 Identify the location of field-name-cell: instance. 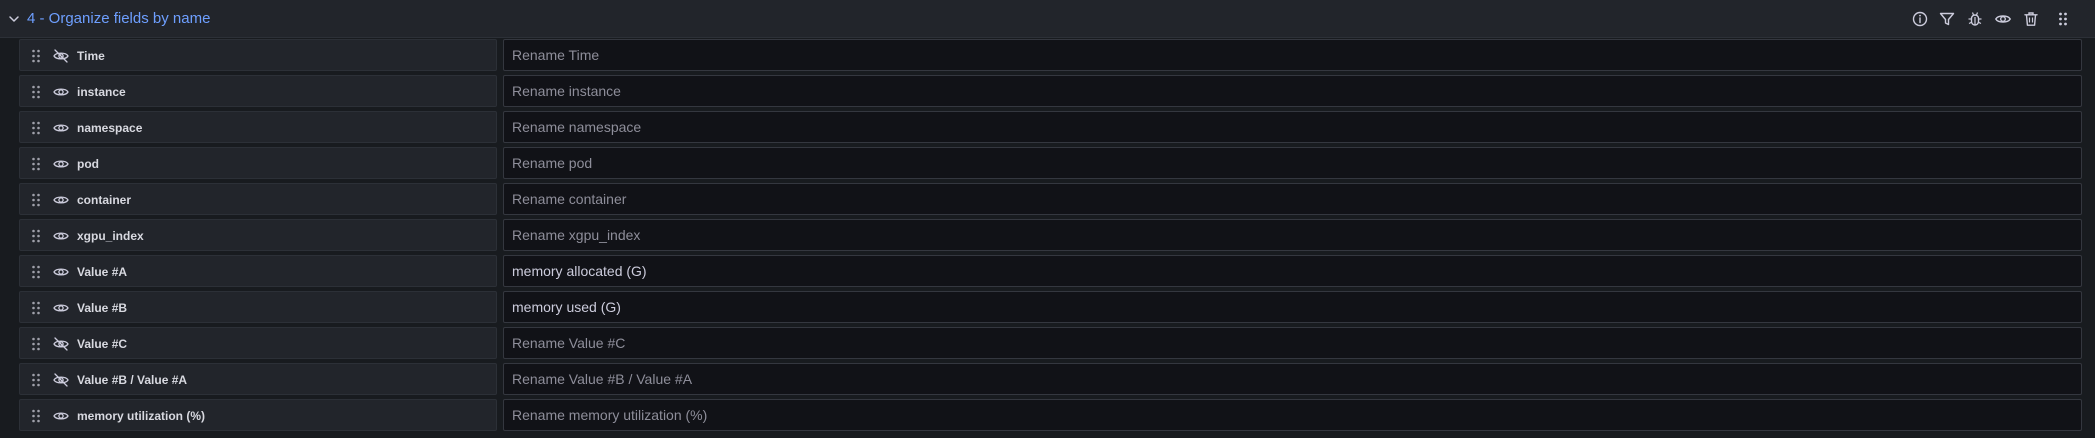
(258, 91).